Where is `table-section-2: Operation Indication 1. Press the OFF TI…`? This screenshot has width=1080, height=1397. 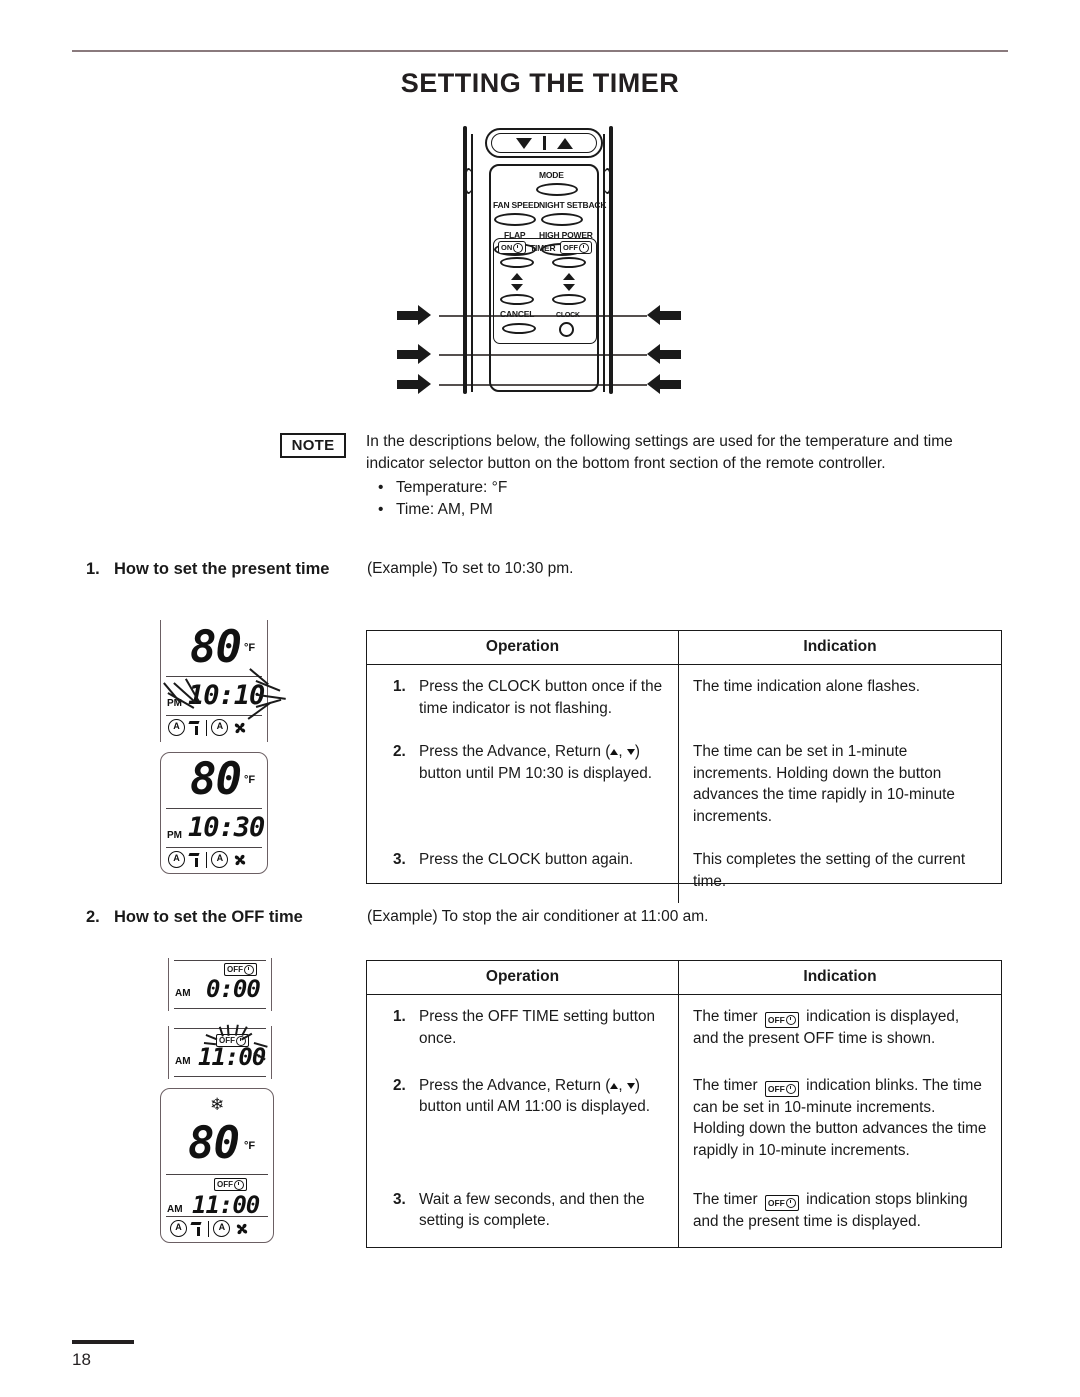 table-section-2: Operation Indication 1. Press the OFF TI… is located at coordinates (684, 1104).